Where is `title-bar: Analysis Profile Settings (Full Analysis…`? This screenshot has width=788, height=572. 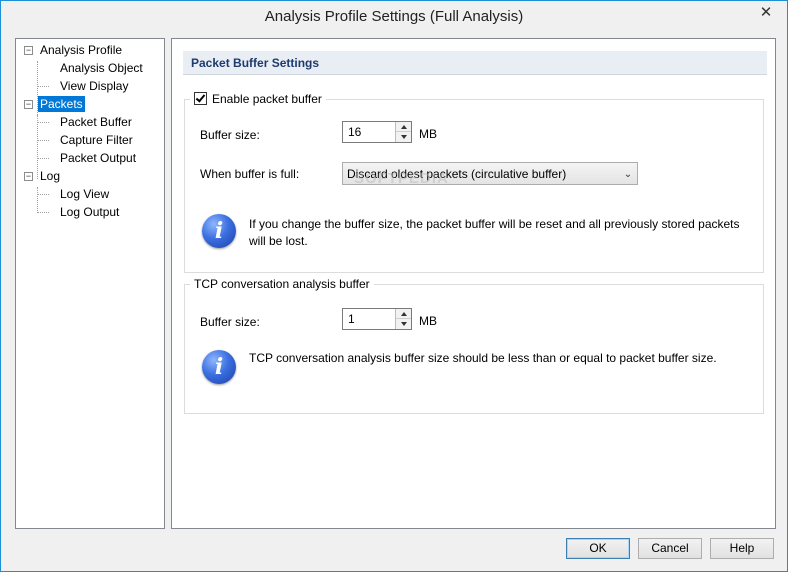 title-bar: Analysis Profile Settings (Full Analysis… is located at coordinates (394, 16).